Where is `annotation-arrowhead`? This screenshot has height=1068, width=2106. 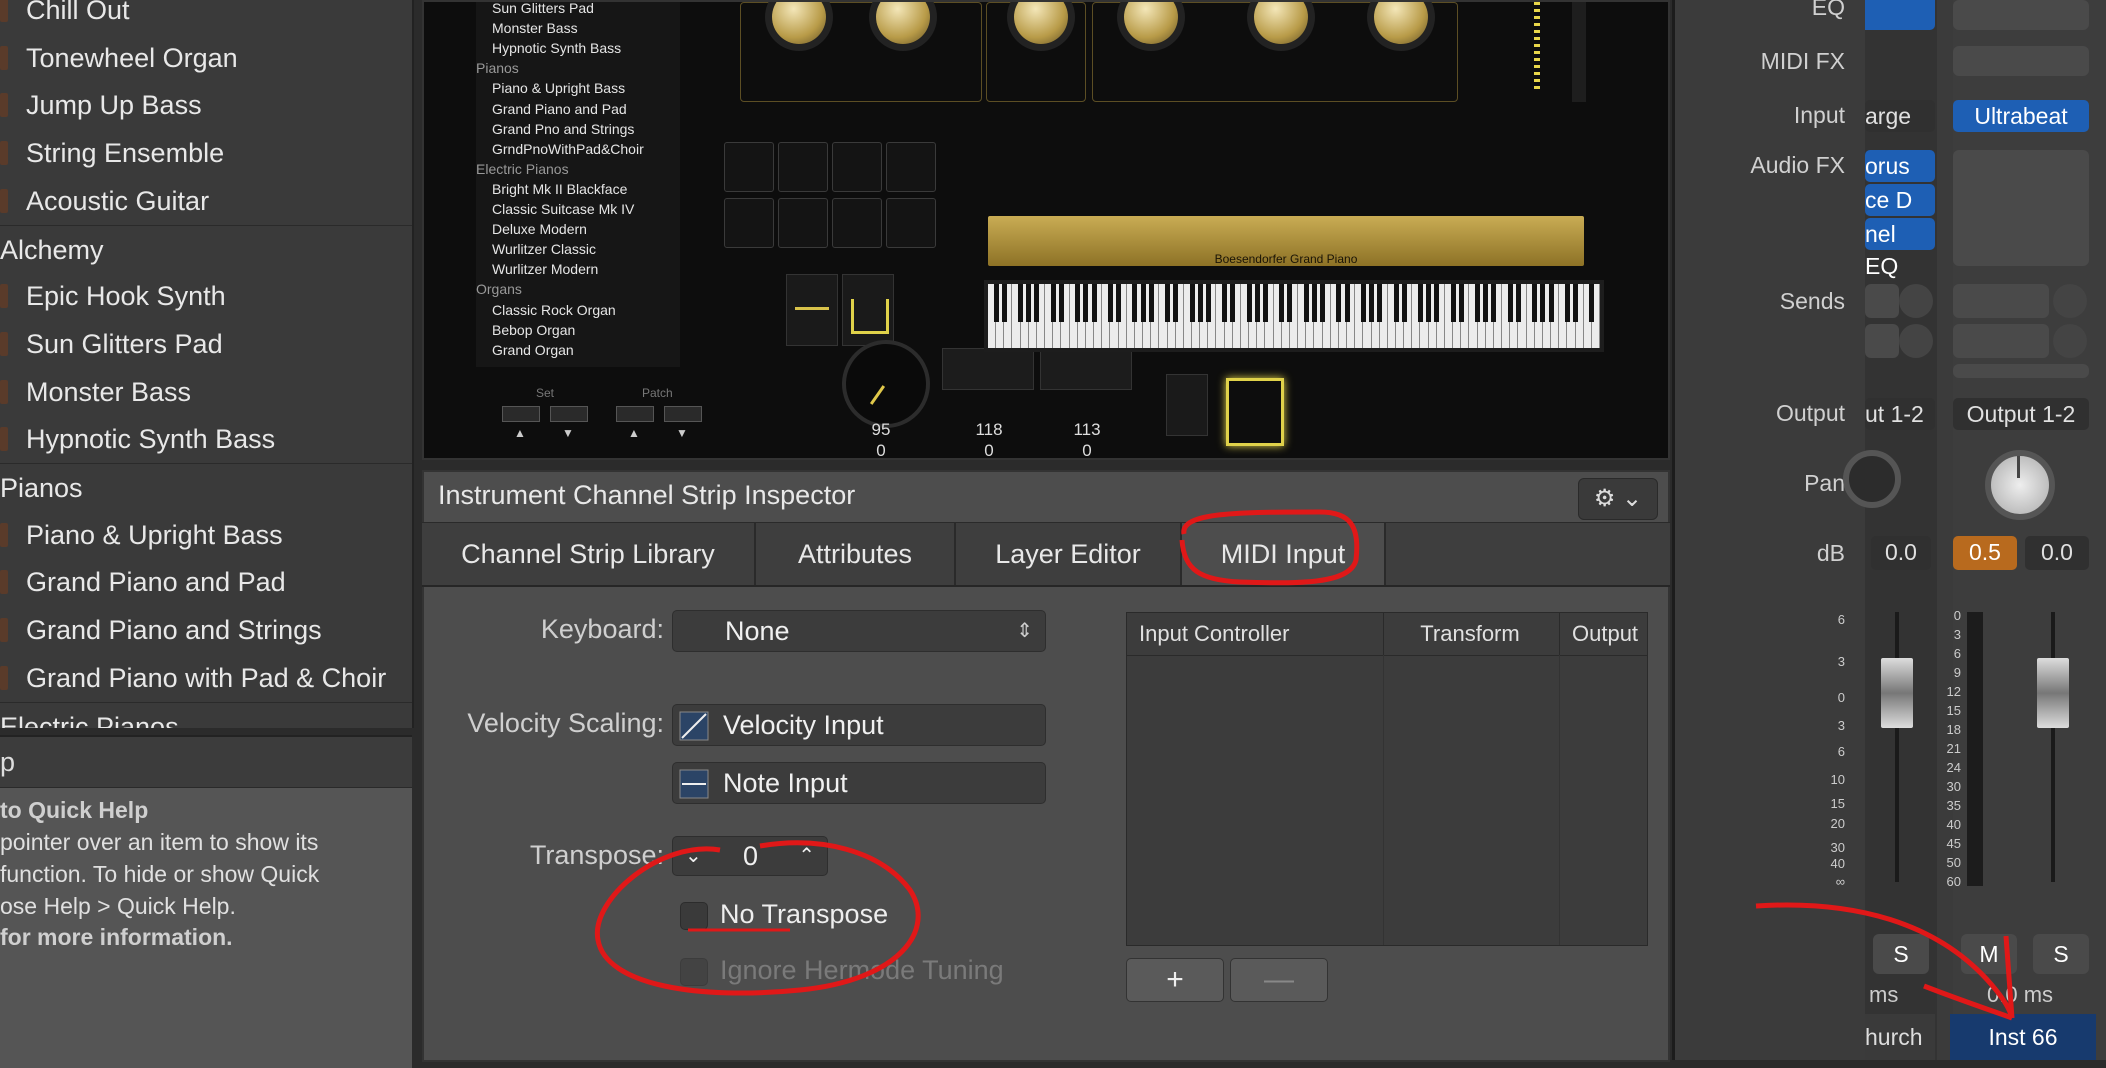
annotation-arrowhead is located at coordinates (1969, 978).